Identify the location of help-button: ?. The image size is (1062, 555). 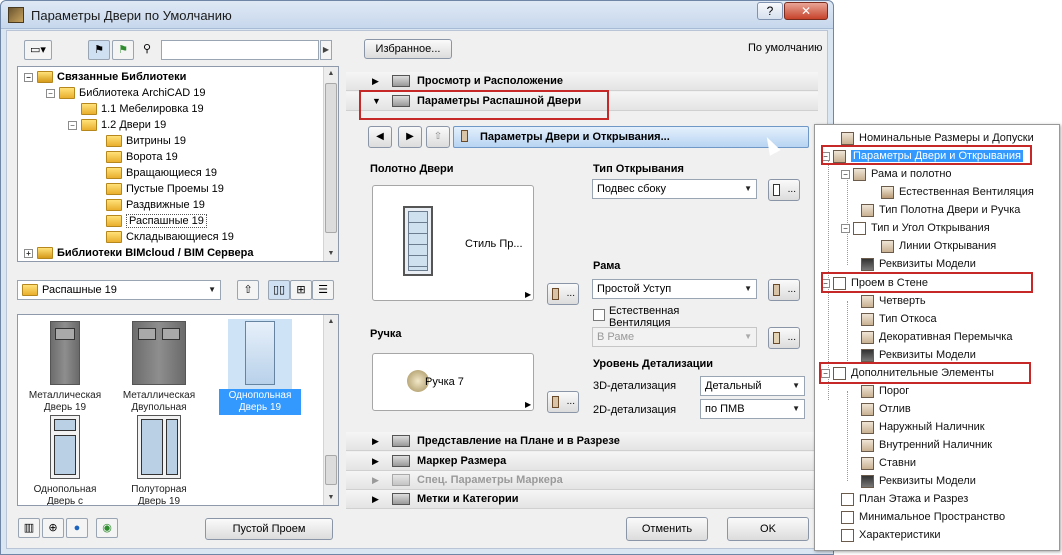
(770, 11).